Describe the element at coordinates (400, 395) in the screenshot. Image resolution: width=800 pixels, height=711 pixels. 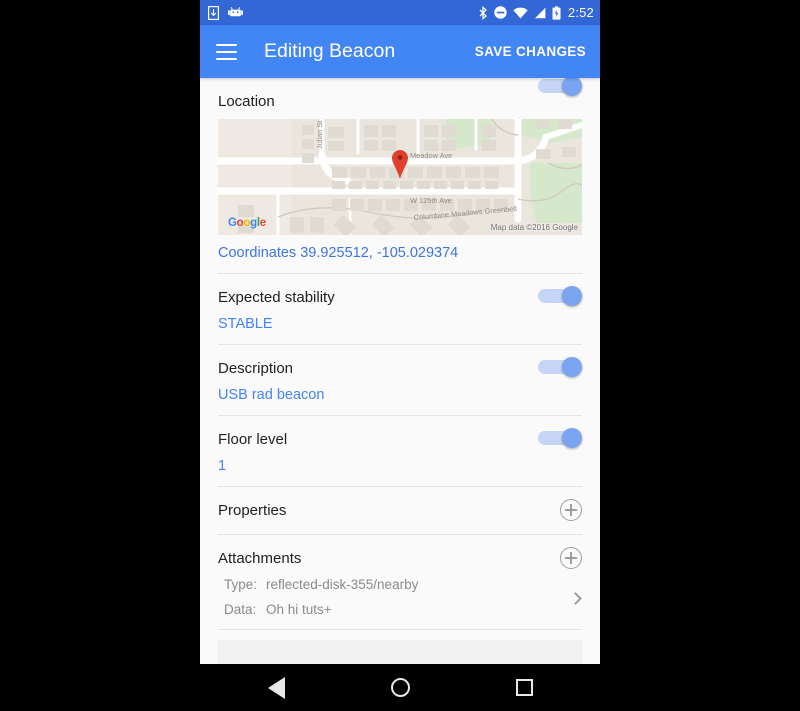
I see `description-value: USB rad beacon` at that location.